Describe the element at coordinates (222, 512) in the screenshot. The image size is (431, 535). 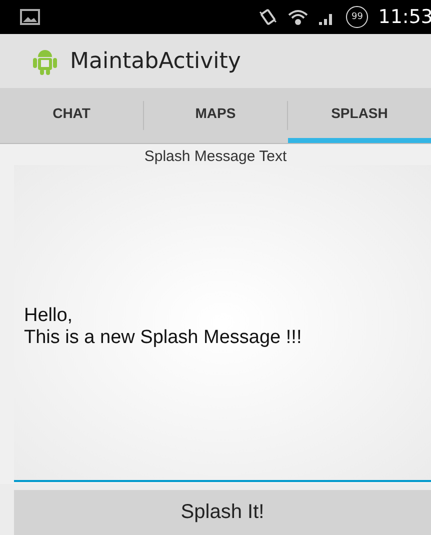
I see `splash-button: Splash It!` at that location.